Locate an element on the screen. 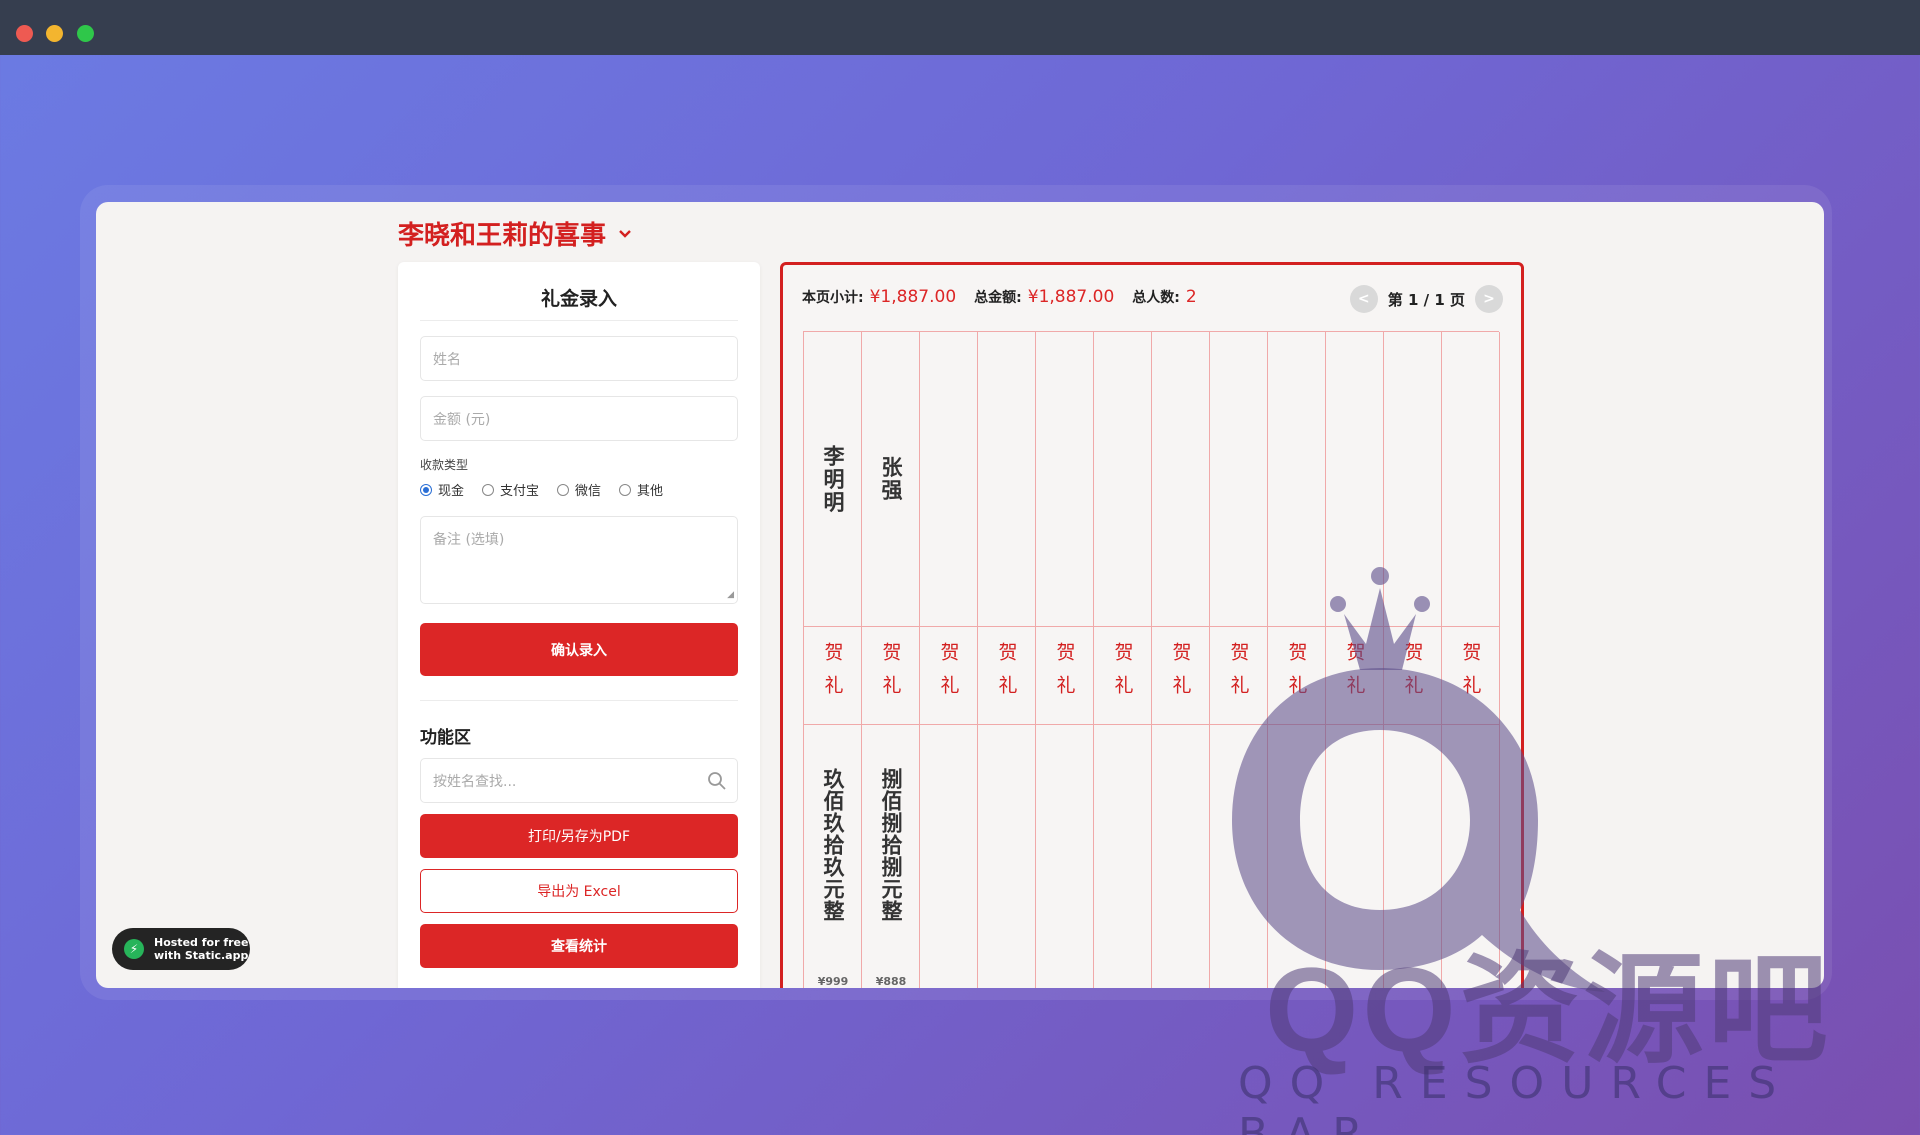 The image size is (1920, 1135). print-pdf-button: 打印/另存为PDF is located at coordinates (579, 836).